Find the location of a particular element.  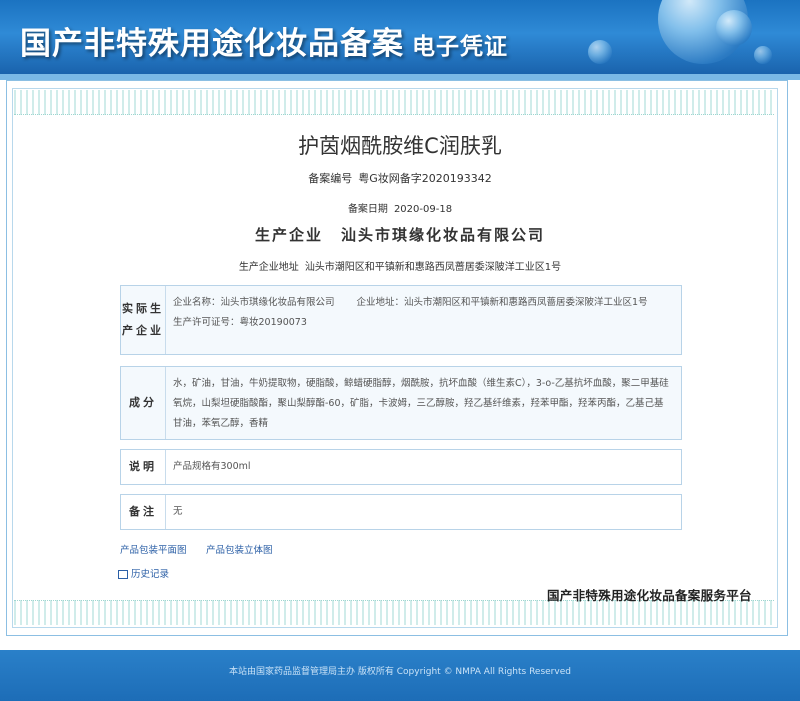

header-banner: 国产非特殊用途化妆品备案 电子凭证 is located at coordinates (400, 37).